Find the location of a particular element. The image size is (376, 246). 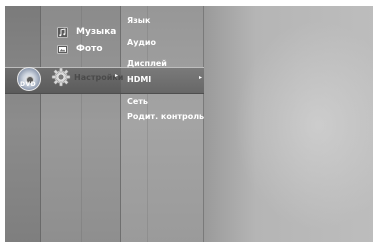

photo-icon is located at coordinates (62, 49).